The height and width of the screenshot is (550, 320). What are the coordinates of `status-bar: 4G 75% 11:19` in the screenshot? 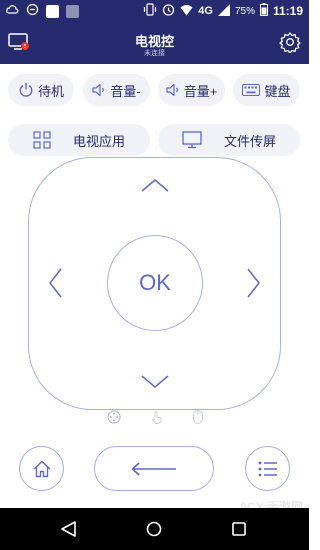 It's located at (154, 11).